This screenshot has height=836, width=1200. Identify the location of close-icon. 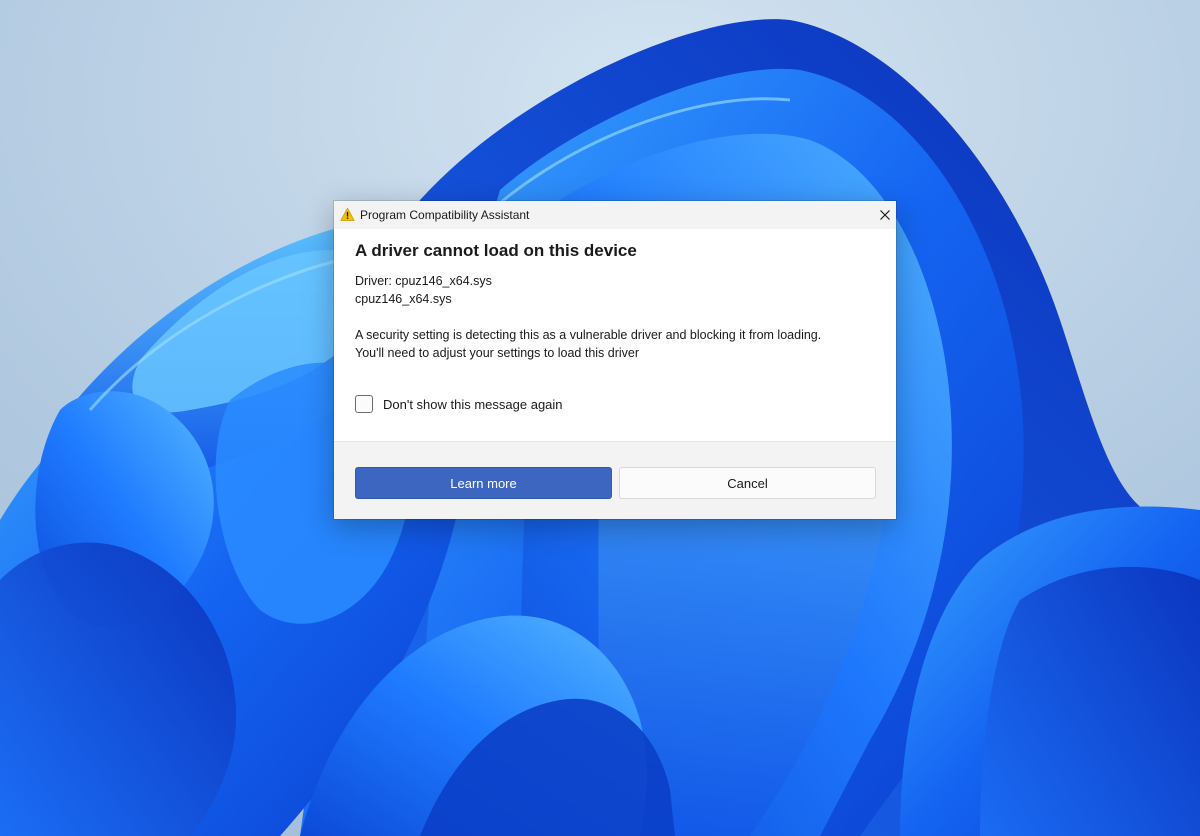
(885, 215).